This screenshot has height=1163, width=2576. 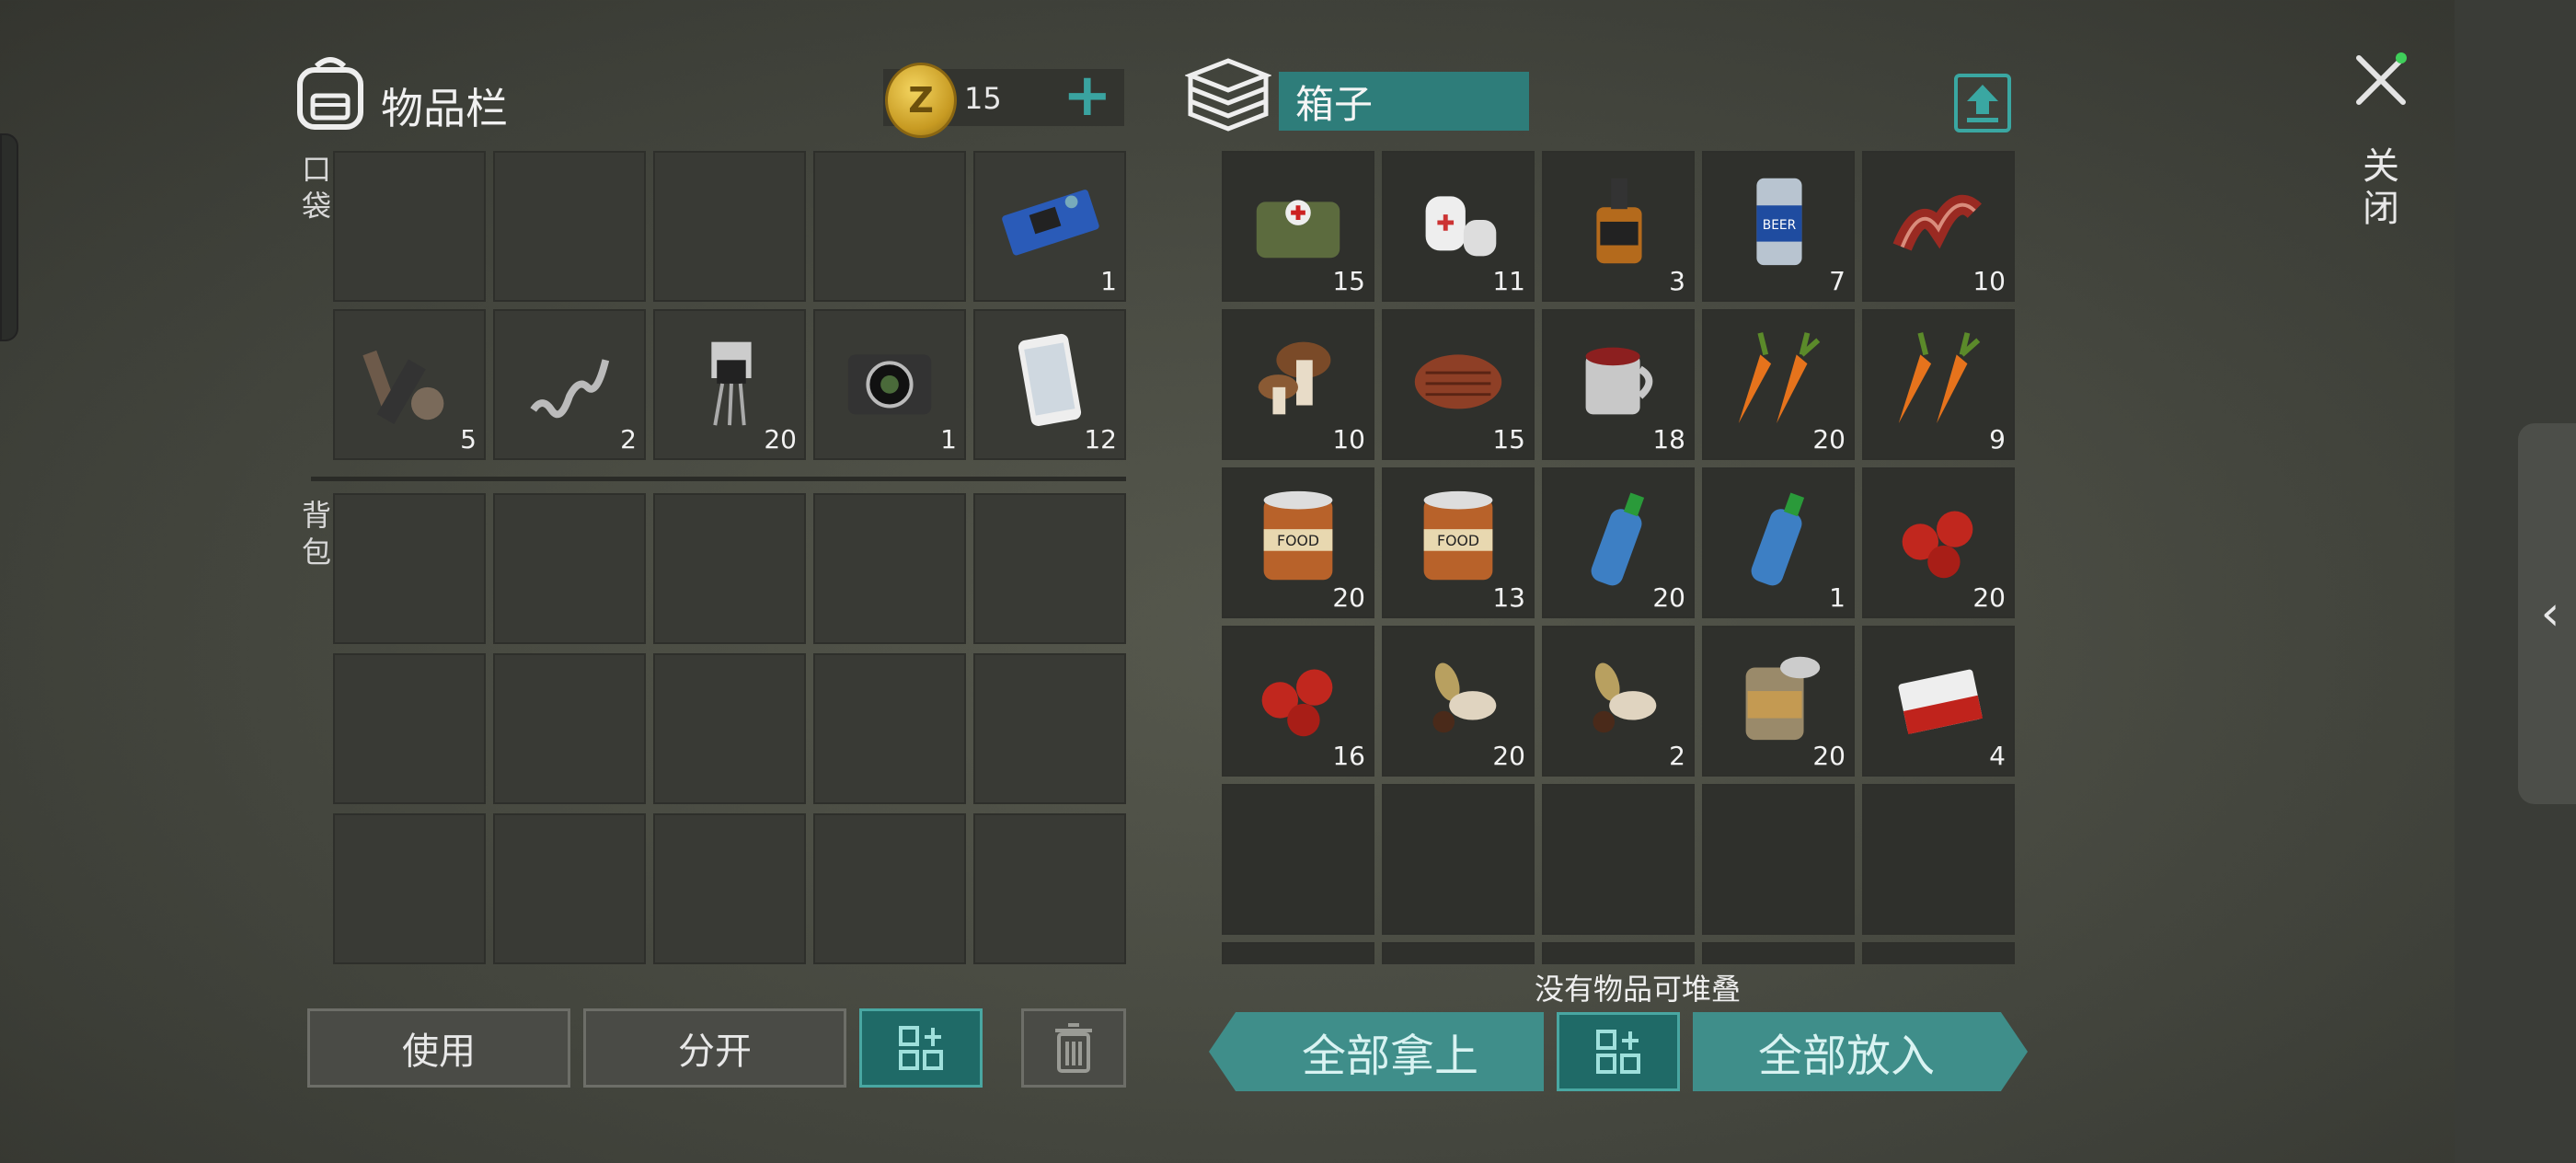 What do you see at coordinates (1298, 535) in the screenshot?
I see `canned-food-icon: FOOD` at bounding box center [1298, 535].